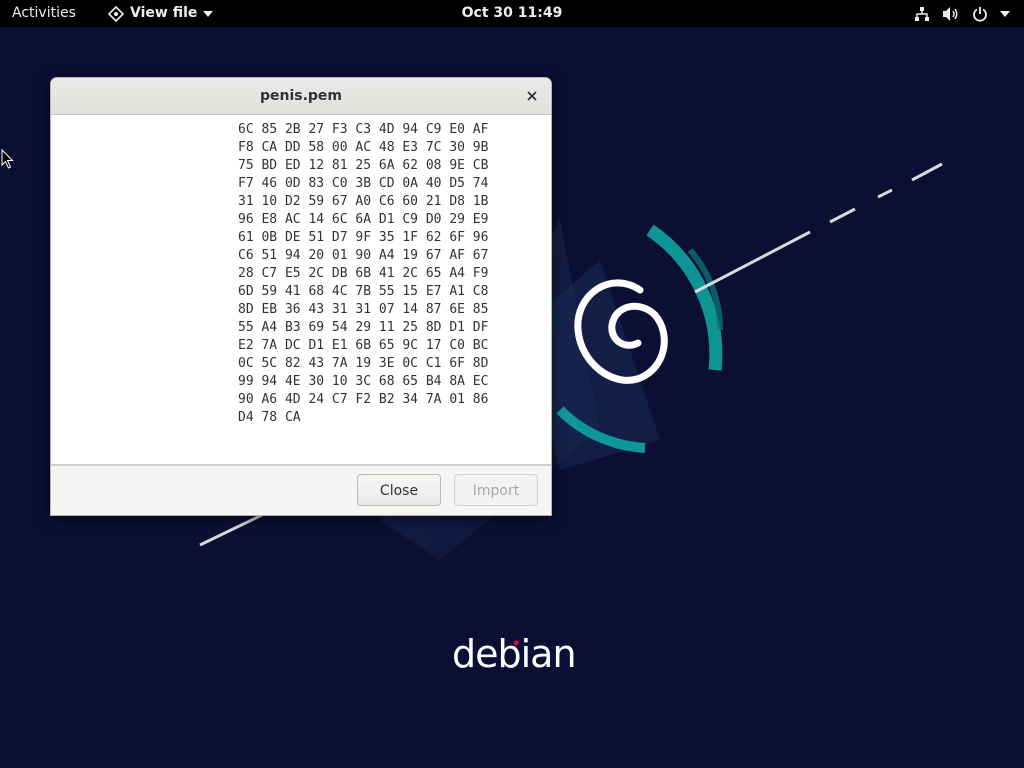  I want to click on network-icon, so click(922, 13).